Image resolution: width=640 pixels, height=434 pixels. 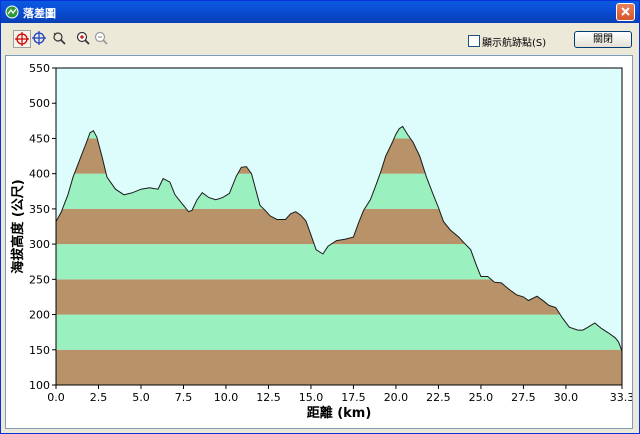 I want to click on x-tick-label: 7.5, so click(x=184, y=397).